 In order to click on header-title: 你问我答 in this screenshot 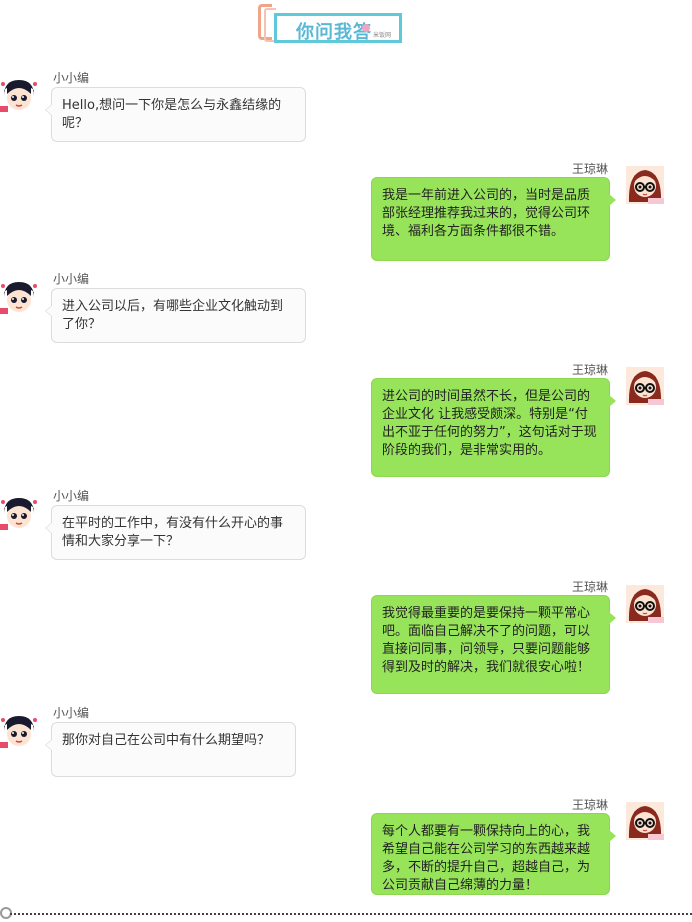, I will do `click(334, 32)`.